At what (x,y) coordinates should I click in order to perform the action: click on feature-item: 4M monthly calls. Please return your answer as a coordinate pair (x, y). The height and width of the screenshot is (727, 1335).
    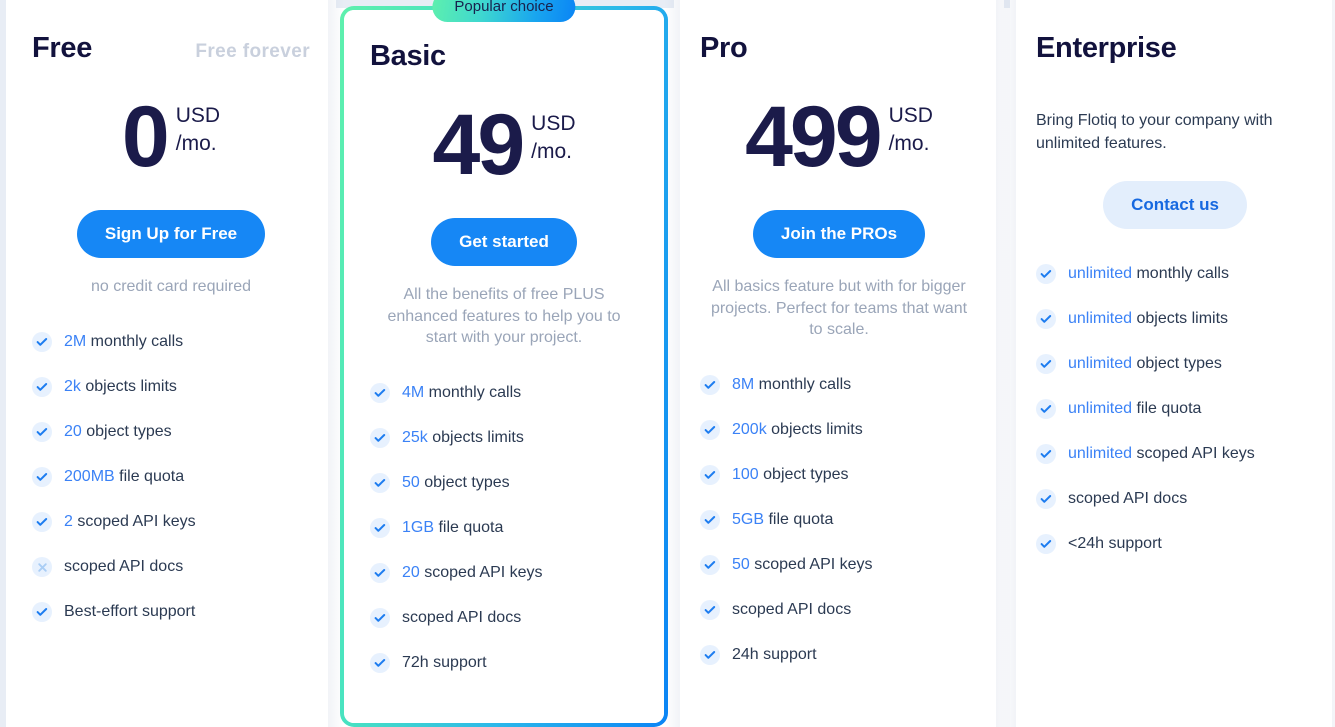
    Looking at the image, I should click on (504, 393).